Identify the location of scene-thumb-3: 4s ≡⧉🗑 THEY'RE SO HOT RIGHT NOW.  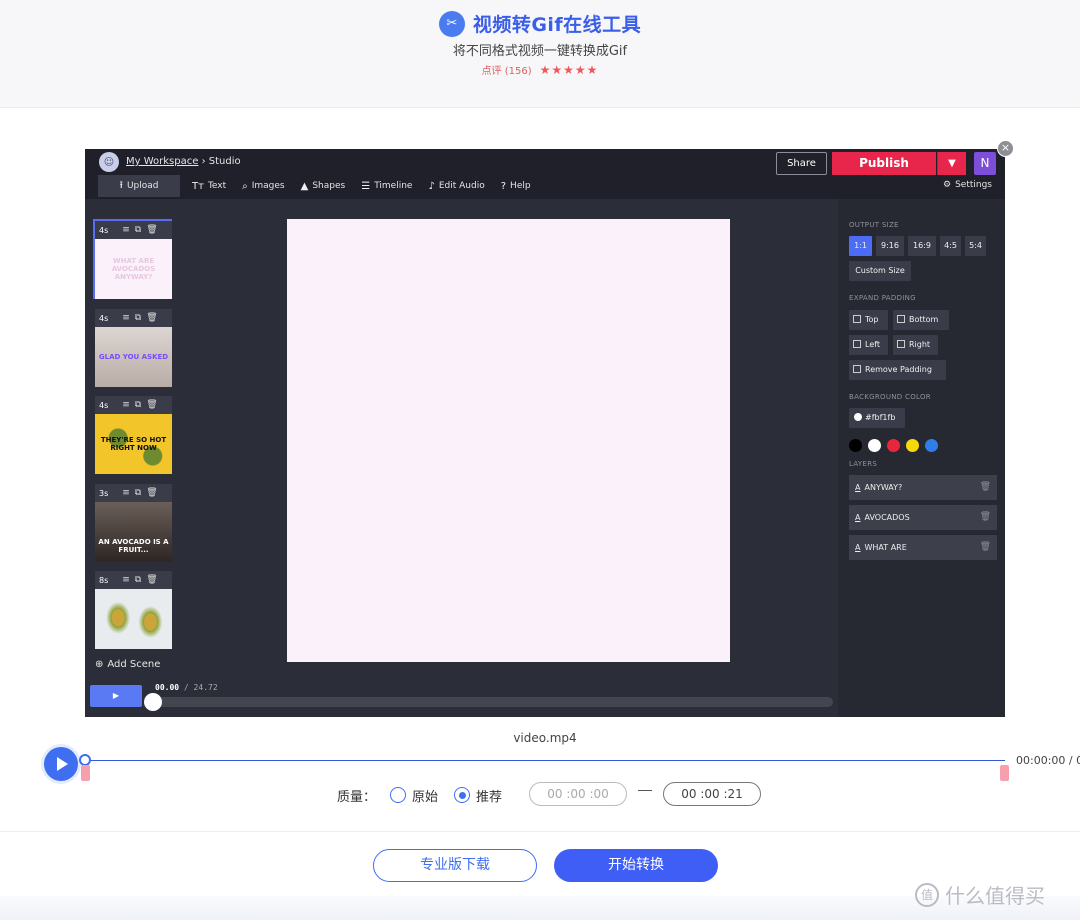
(132, 434).